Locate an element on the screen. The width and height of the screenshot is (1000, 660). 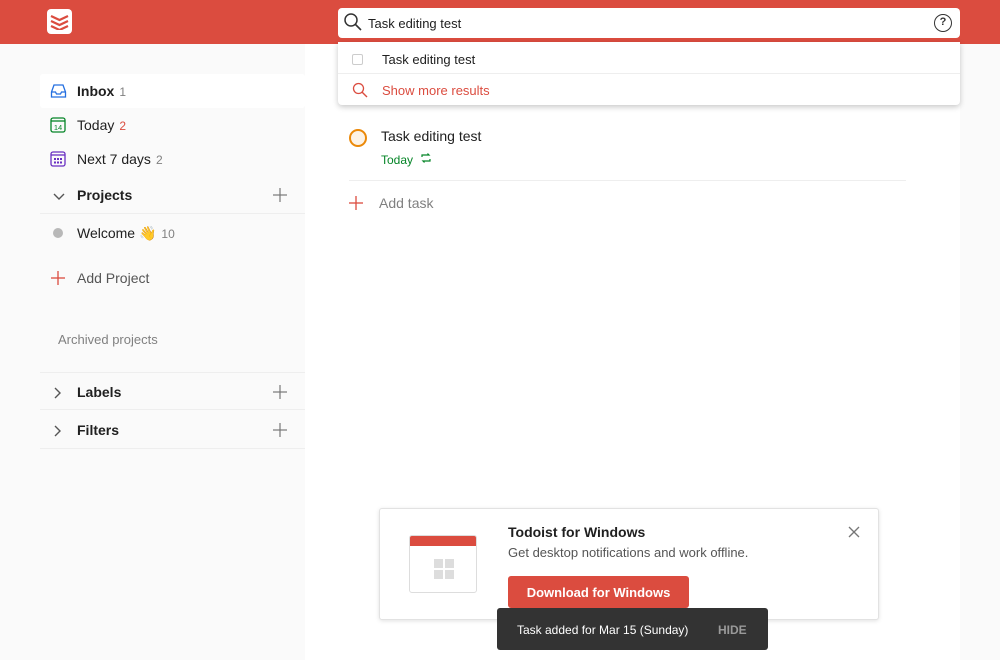
close-icon is located at coordinates (854, 533).